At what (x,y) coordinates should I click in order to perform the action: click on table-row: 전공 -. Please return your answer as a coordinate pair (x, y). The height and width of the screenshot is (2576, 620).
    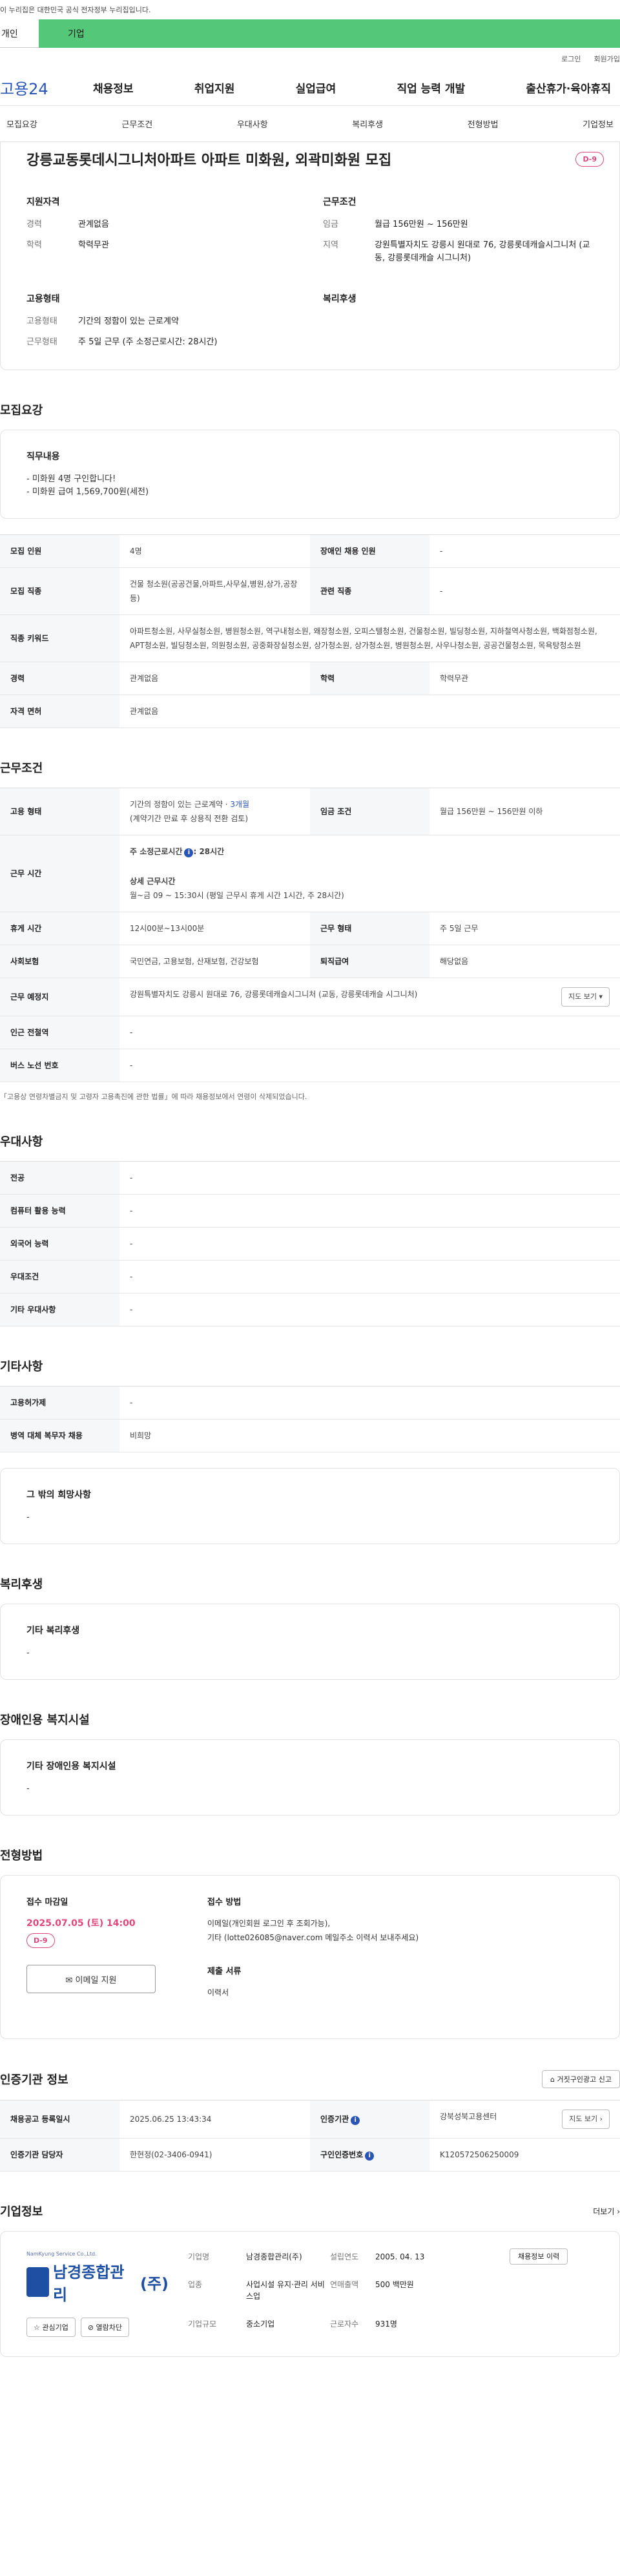
    Looking at the image, I should click on (310, 1178).